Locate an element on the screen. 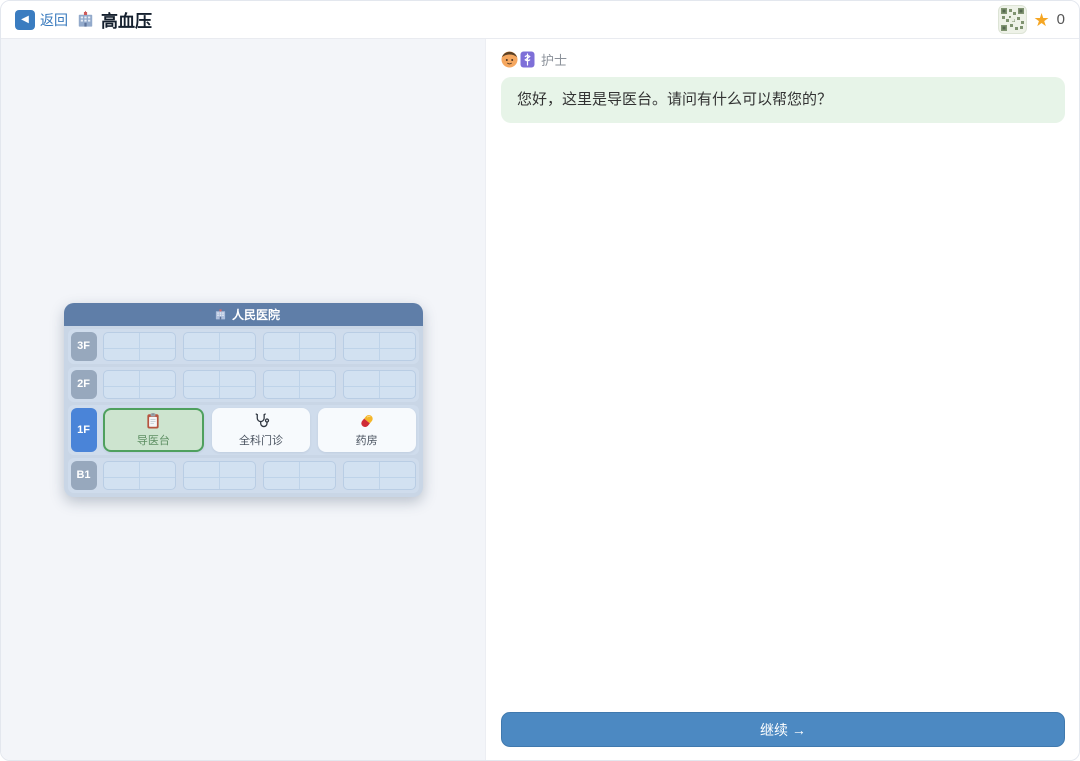  floor-button-2f: 2F is located at coordinates (83, 384).